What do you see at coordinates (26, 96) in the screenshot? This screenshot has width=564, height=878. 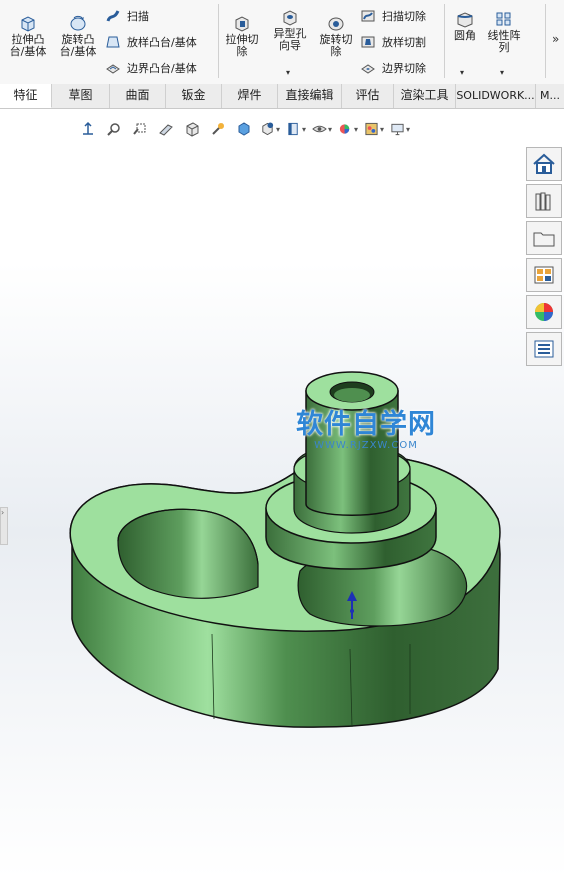 I see `tab-features: 特征` at bounding box center [26, 96].